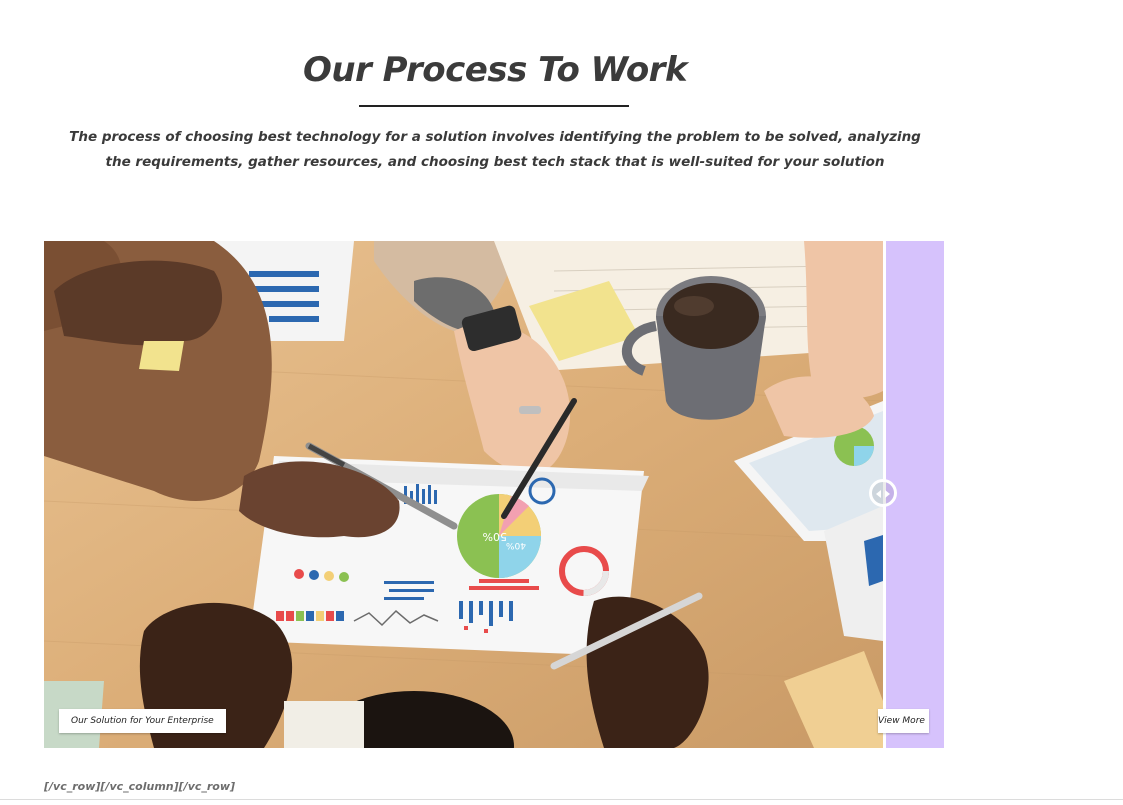 This screenshot has width=1123, height=805. What do you see at coordinates (878, 494) in the screenshot?
I see `arrow-left-icon` at bounding box center [878, 494].